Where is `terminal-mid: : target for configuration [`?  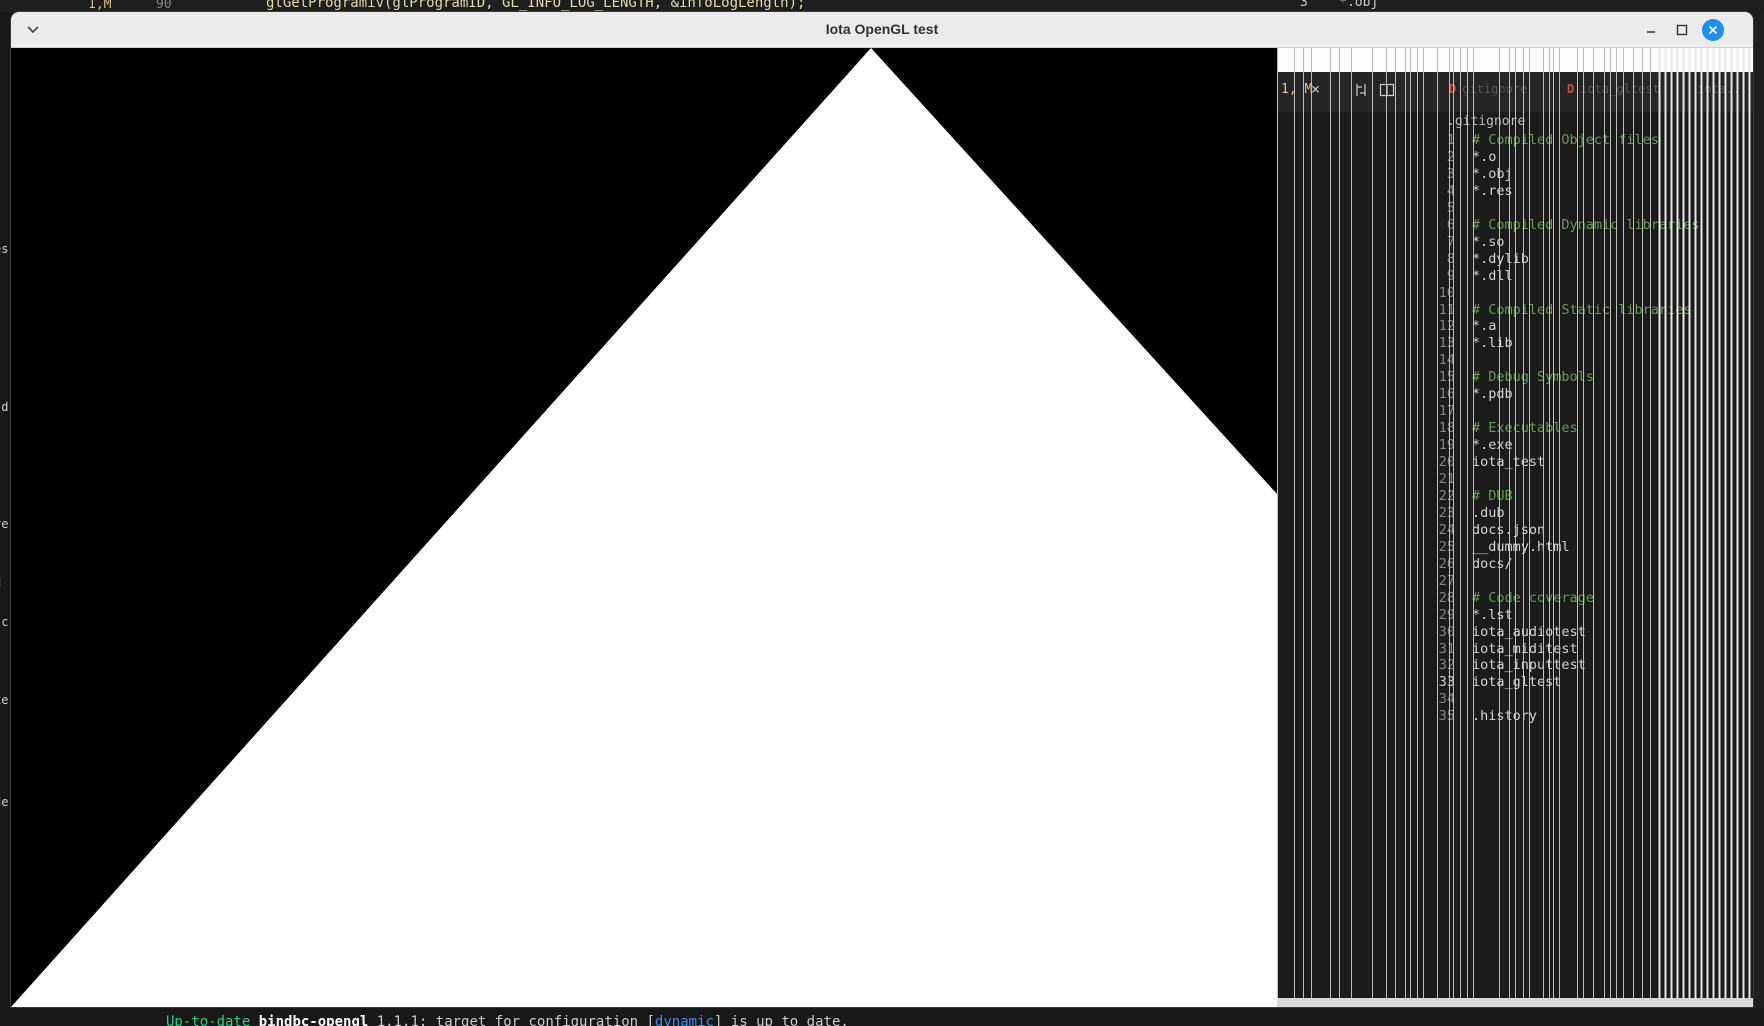
terminal-mid: : target for configuration [ is located at coordinates (536, 1020).